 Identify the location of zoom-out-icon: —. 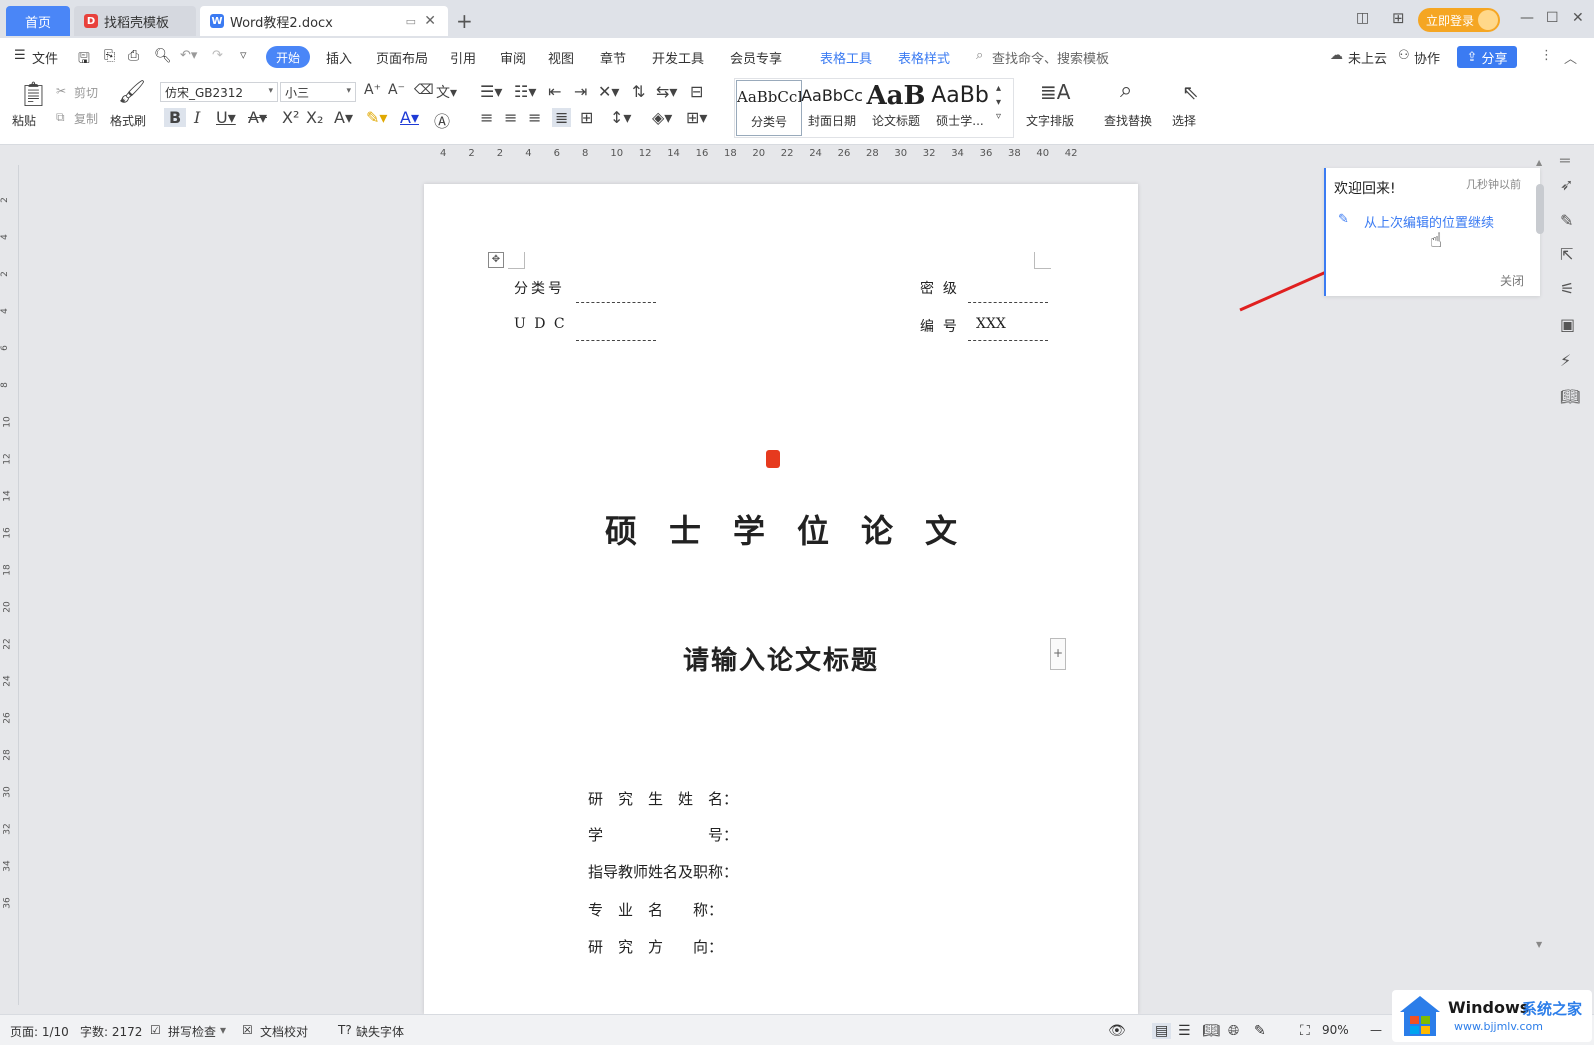
(1376, 1030).